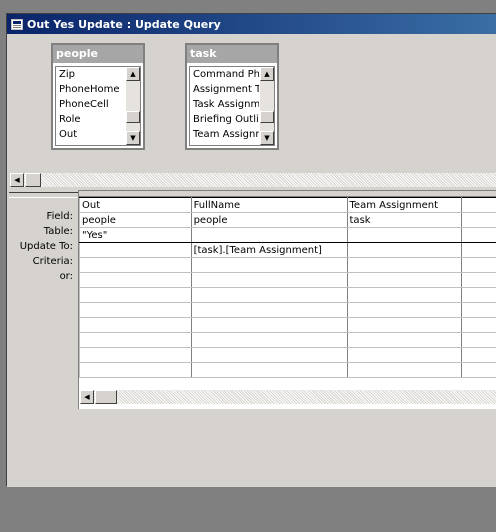 The width and height of the screenshot is (496, 532). What do you see at coordinates (90, 74) in the screenshot?
I see `field-list-item: Zip` at bounding box center [90, 74].